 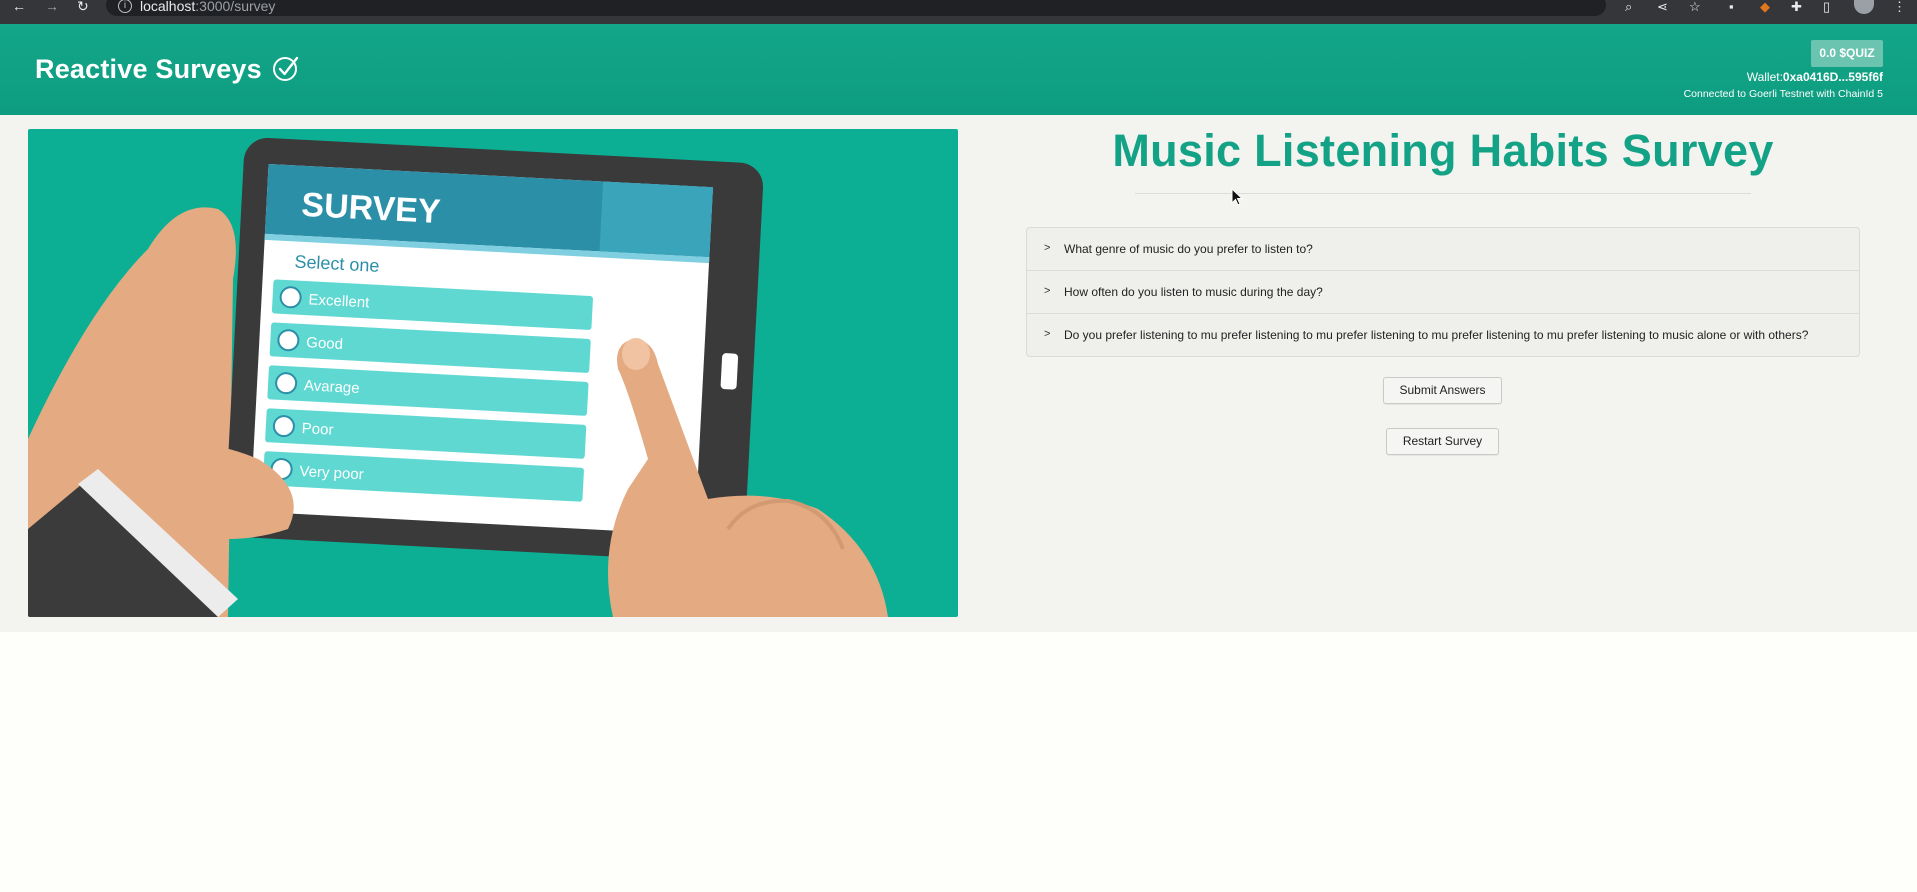 What do you see at coordinates (1628, 6) in the screenshot?
I see `zoom-icon: ⌕` at bounding box center [1628, 6].